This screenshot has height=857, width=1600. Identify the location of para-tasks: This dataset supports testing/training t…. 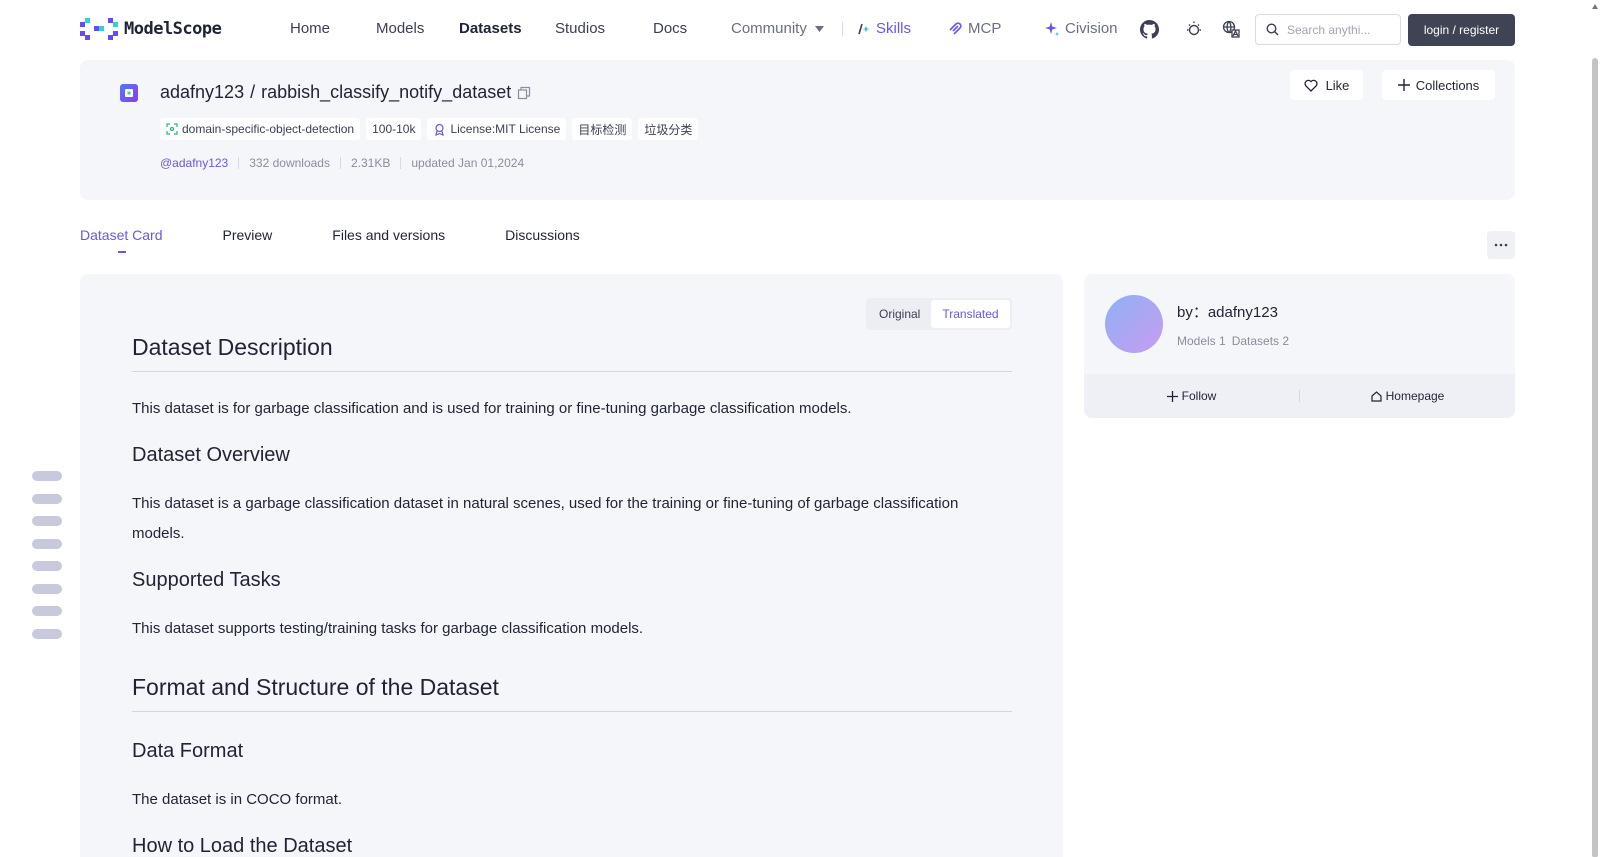
(388, 628).